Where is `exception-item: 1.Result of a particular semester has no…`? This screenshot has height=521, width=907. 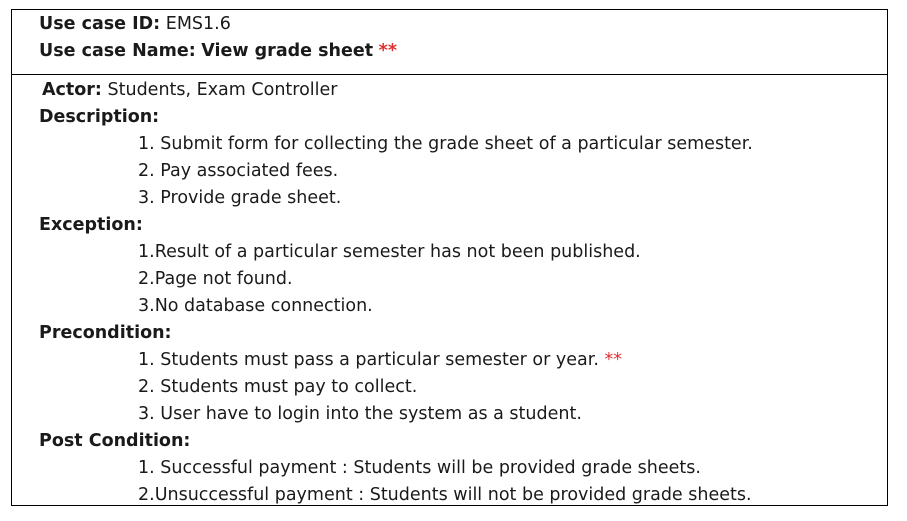 exception-item: 1.Result of a particular semester has no… is located at coordinates (389, 252).